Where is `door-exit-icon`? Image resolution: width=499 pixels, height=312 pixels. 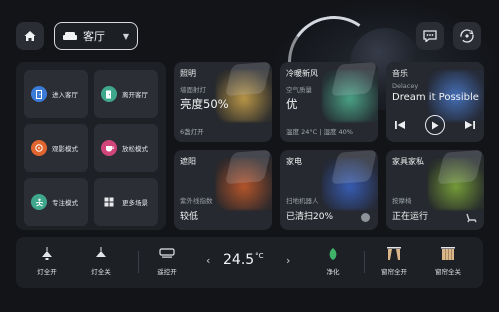 door-exit-icon is located at coordinates (109, 94).